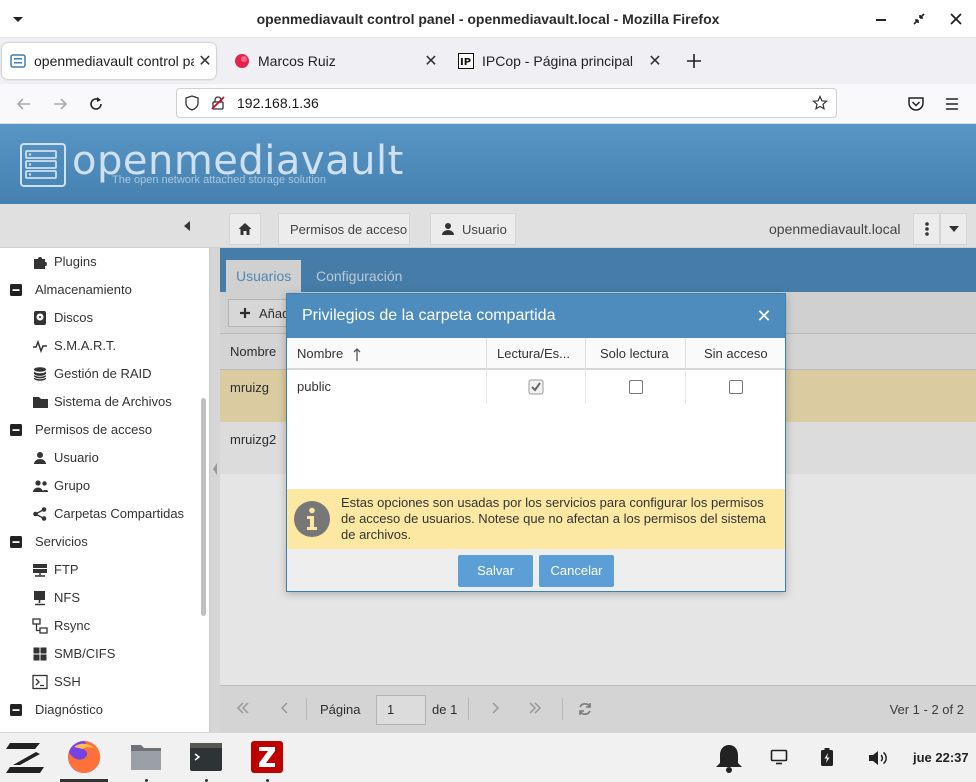 The width and height of the screenshot is (976, 782). I want to click on no-access-checkbox, so click(735, 387).